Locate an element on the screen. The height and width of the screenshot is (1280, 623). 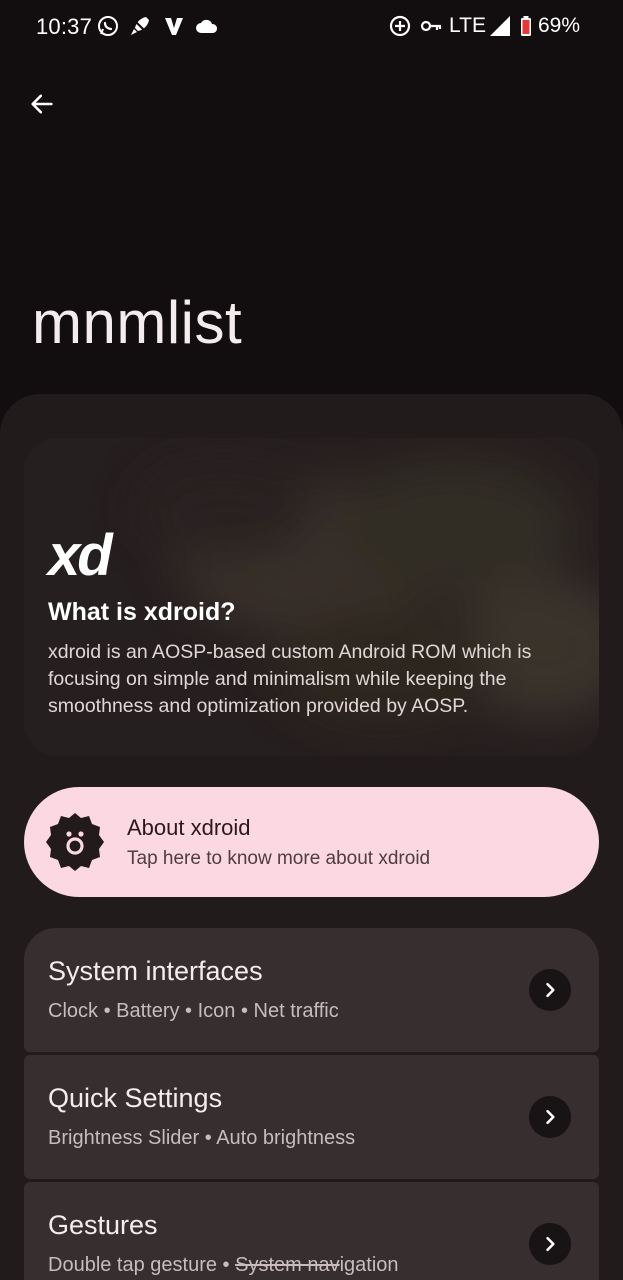
whatsapp-icon is located at coordinates (108, 26).